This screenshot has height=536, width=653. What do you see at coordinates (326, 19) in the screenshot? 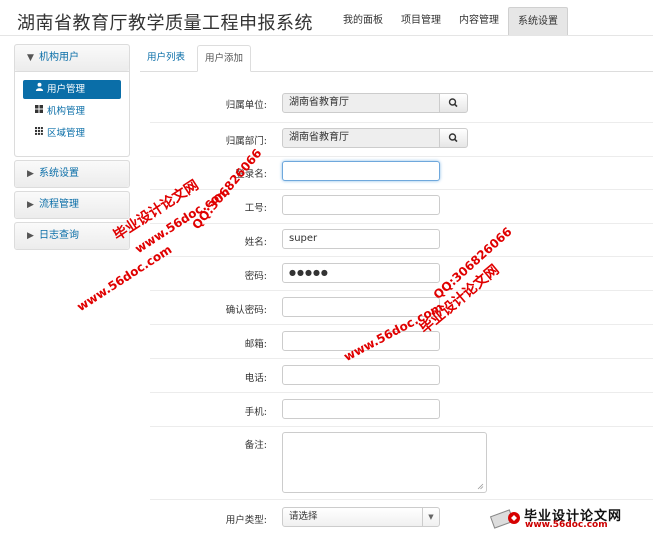
I see `app-header: 湖南省教育厅教学质量工程申报系统 我的面板 项目管理 内容管理 系统设置` at bounding box center [326, 19].